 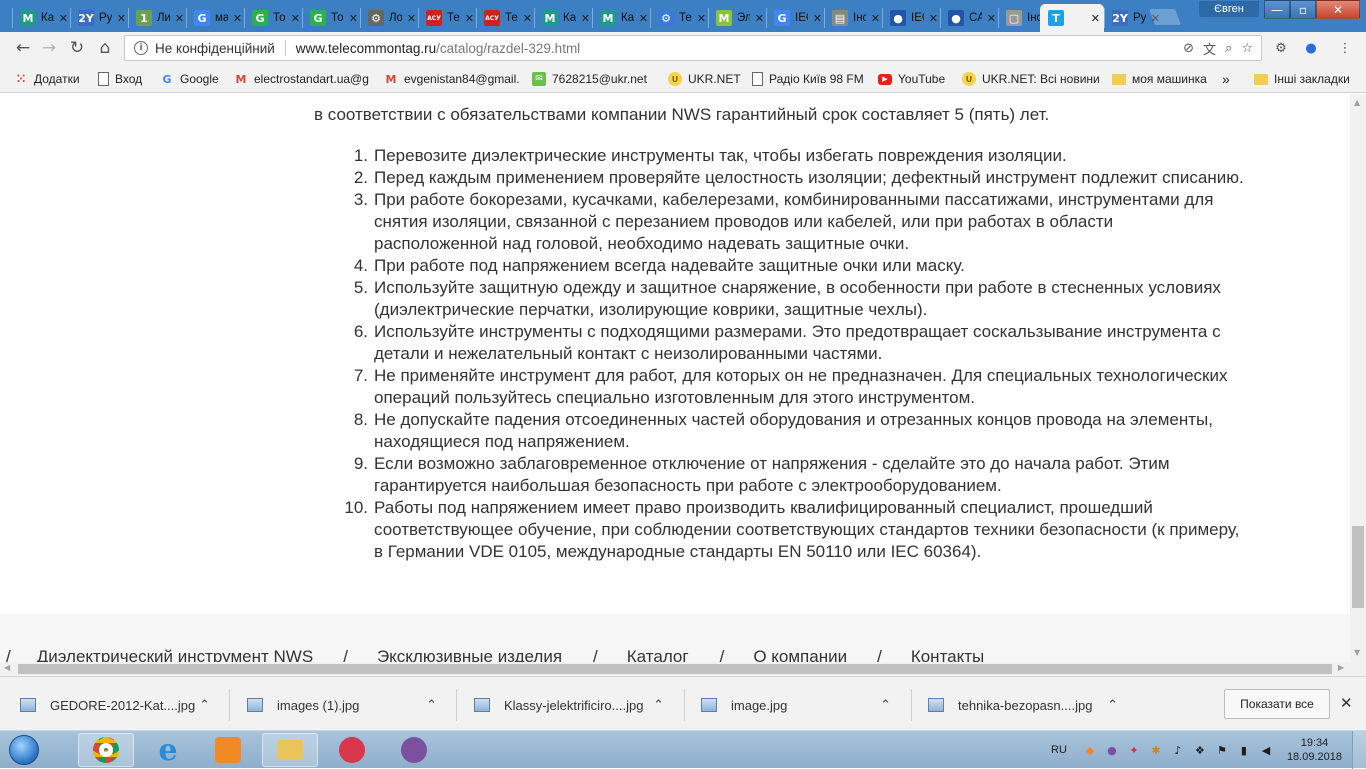 I want to click on taskbar-file-explorer, so click(x=290, y=750).